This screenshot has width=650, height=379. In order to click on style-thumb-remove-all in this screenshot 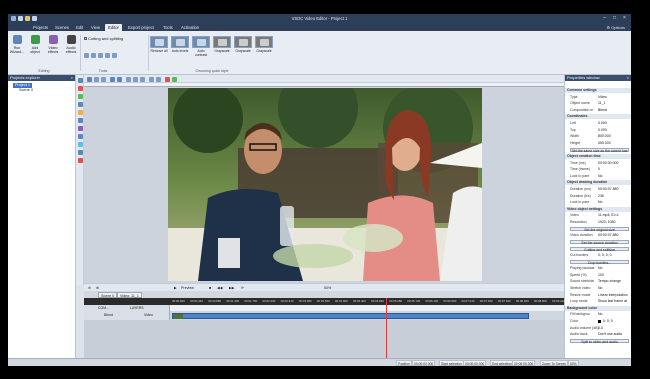, I will do `click(159, 42)`.